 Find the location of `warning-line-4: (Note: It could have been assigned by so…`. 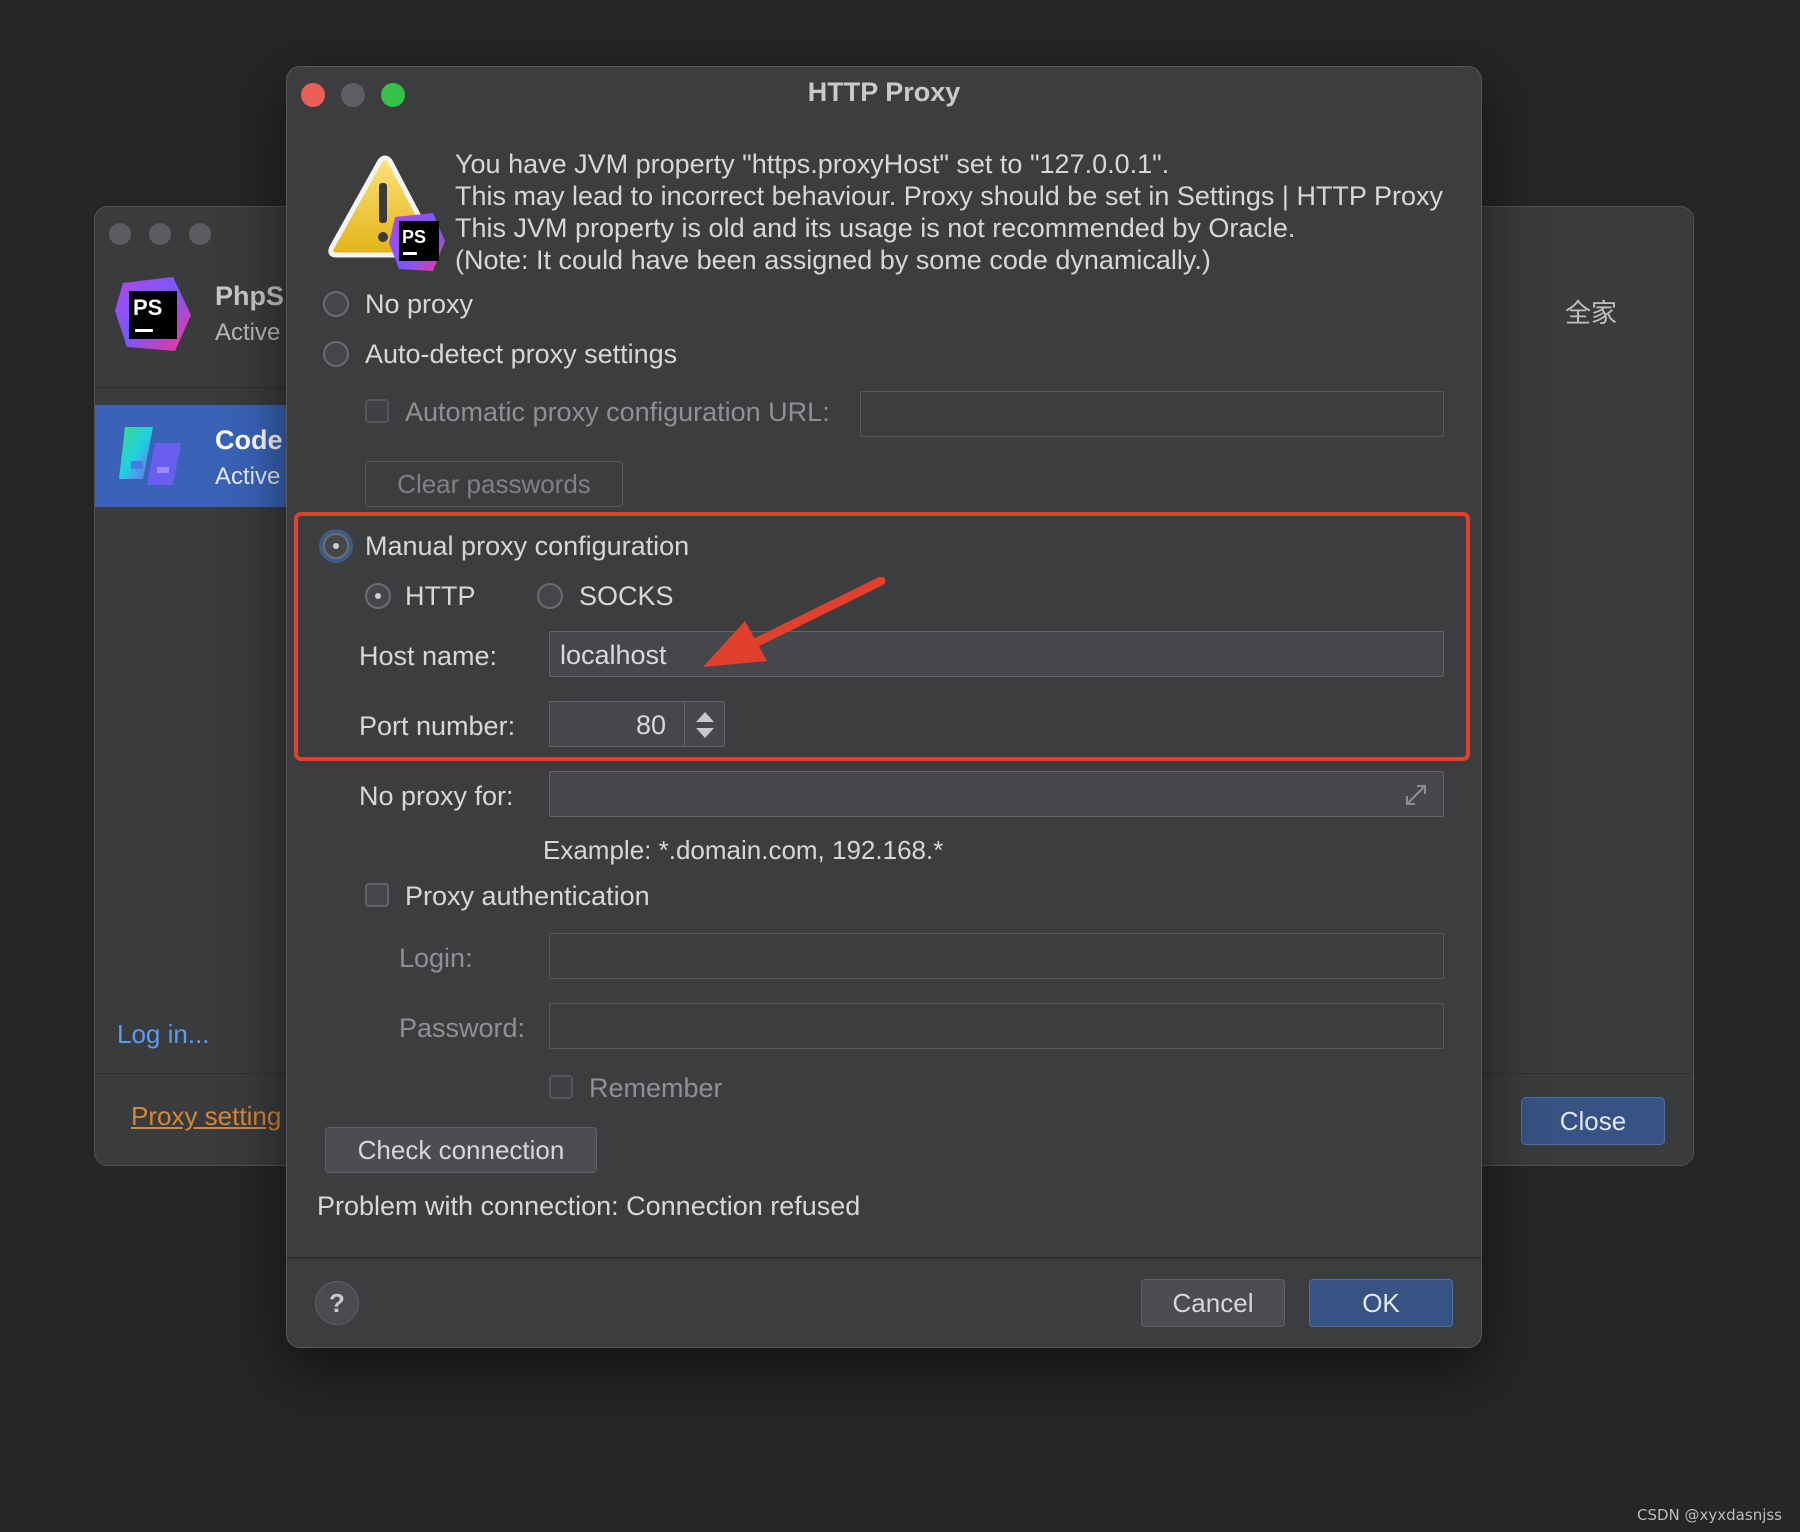

warning-line-4: (Note: It could have been assigned by so… is located at coordinates (833, 260).